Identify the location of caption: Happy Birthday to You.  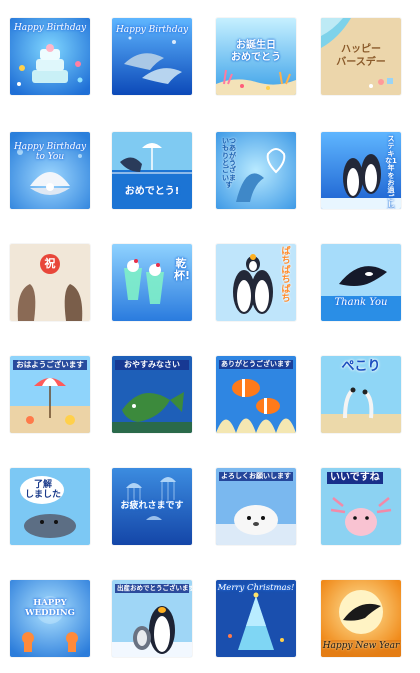
(50, 152).